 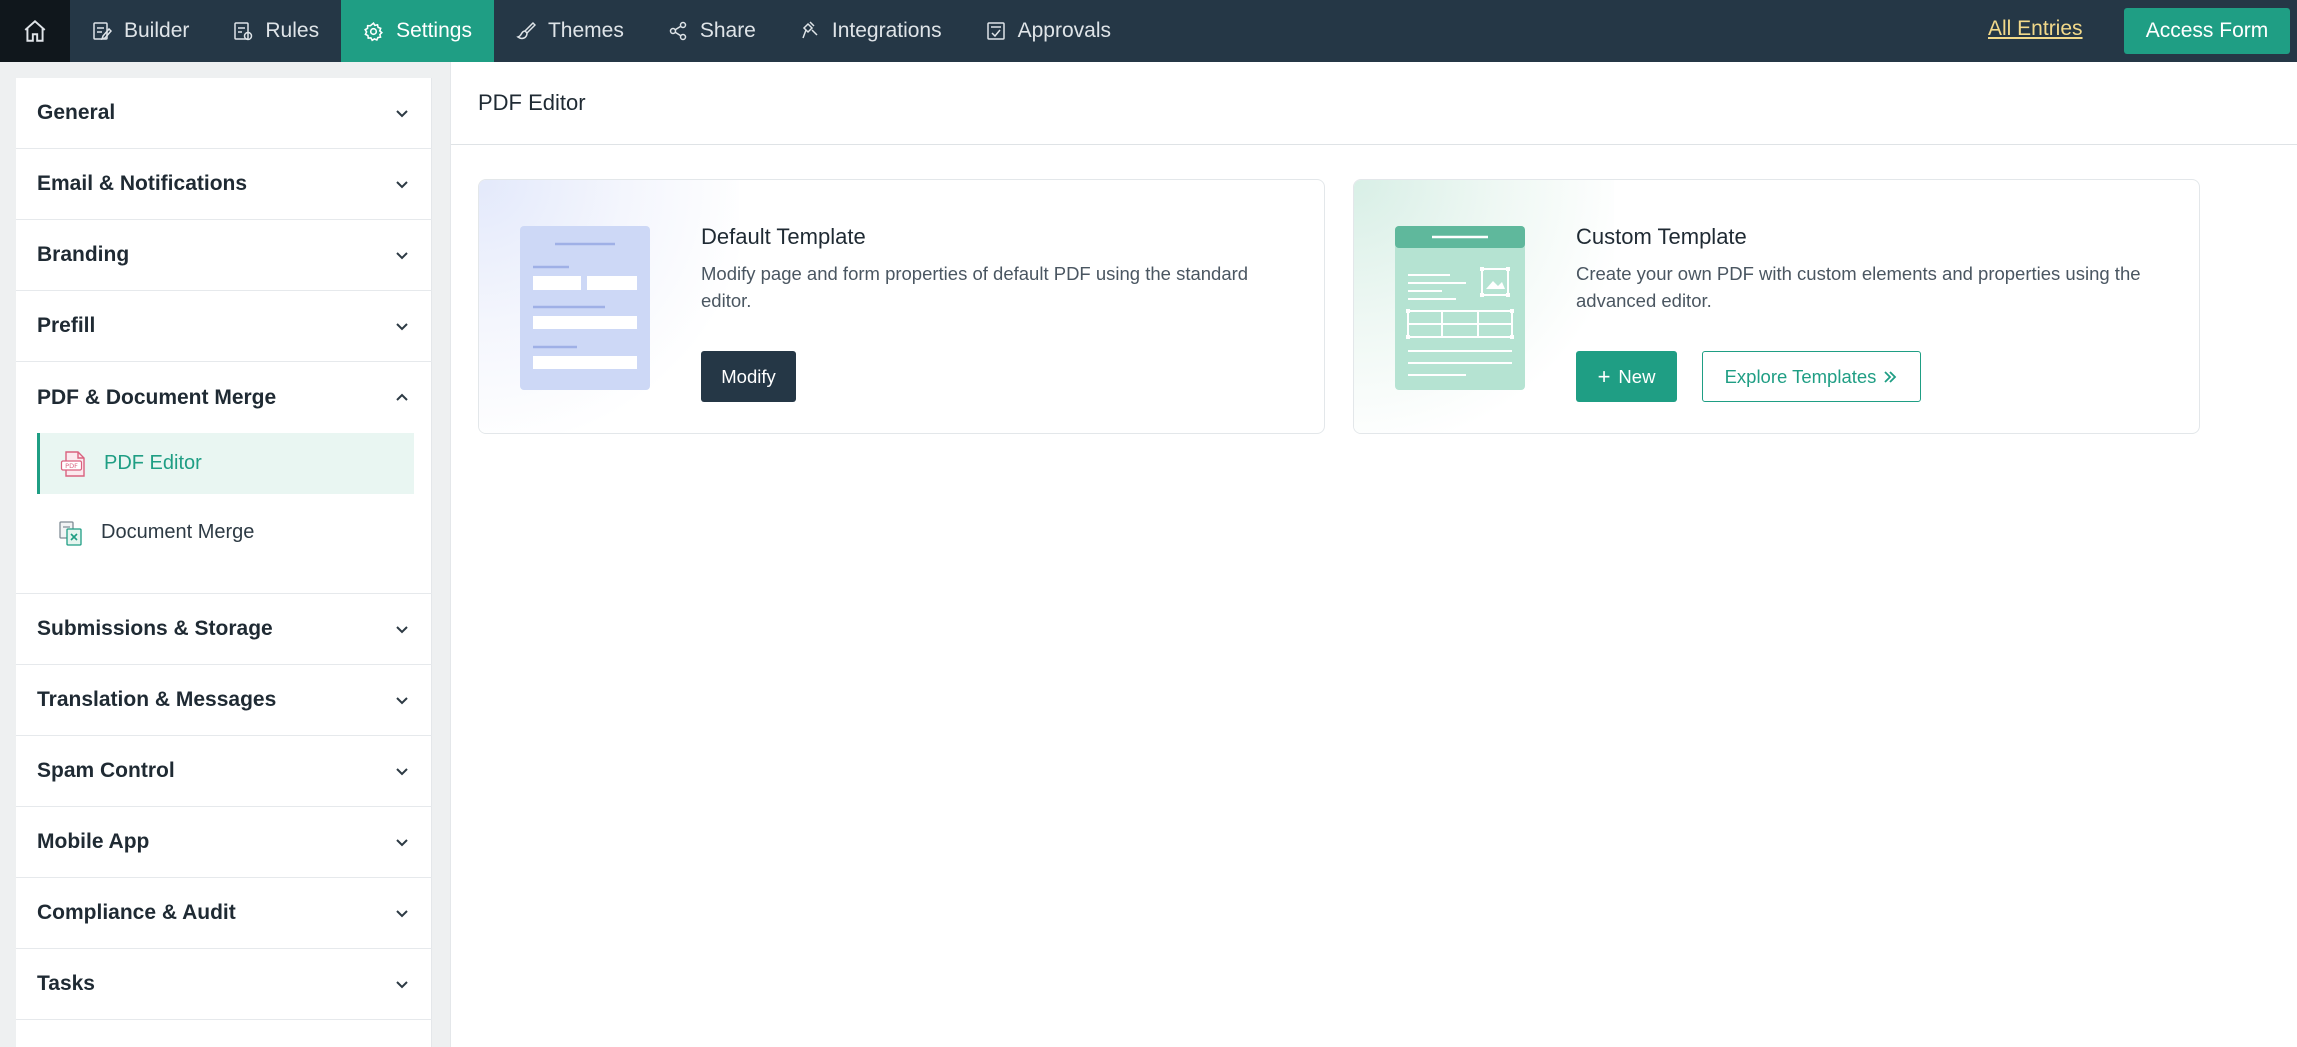 I want to click on nav-integrations: Integrations, so click(x=871, y=31).